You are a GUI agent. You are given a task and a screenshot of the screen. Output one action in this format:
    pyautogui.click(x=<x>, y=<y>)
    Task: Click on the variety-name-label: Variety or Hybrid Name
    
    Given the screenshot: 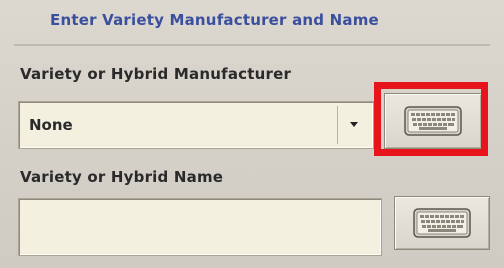 What is the action you would take?
    pyautogui.click(x=122, y=177)
    